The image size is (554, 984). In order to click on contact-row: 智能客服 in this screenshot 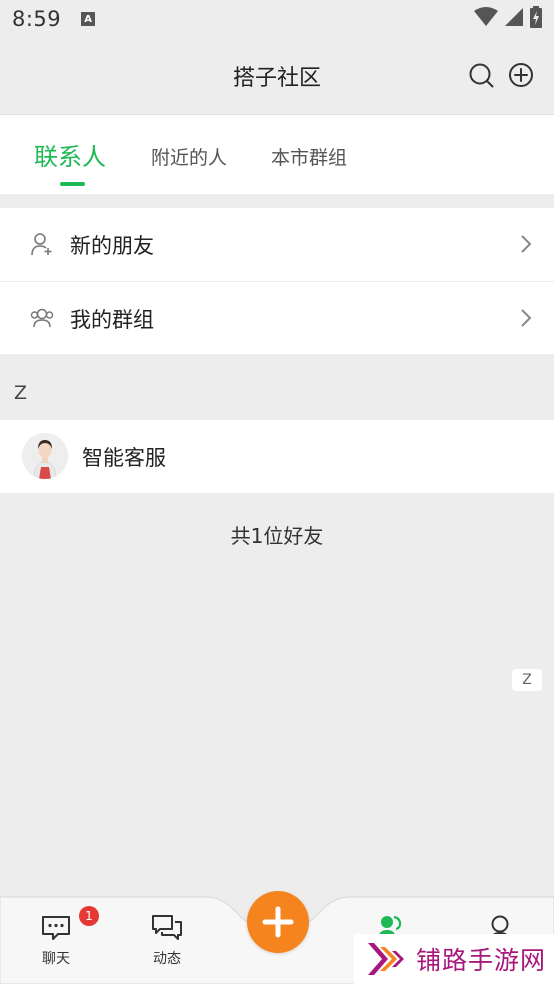, I will do `click(277, 456)`.